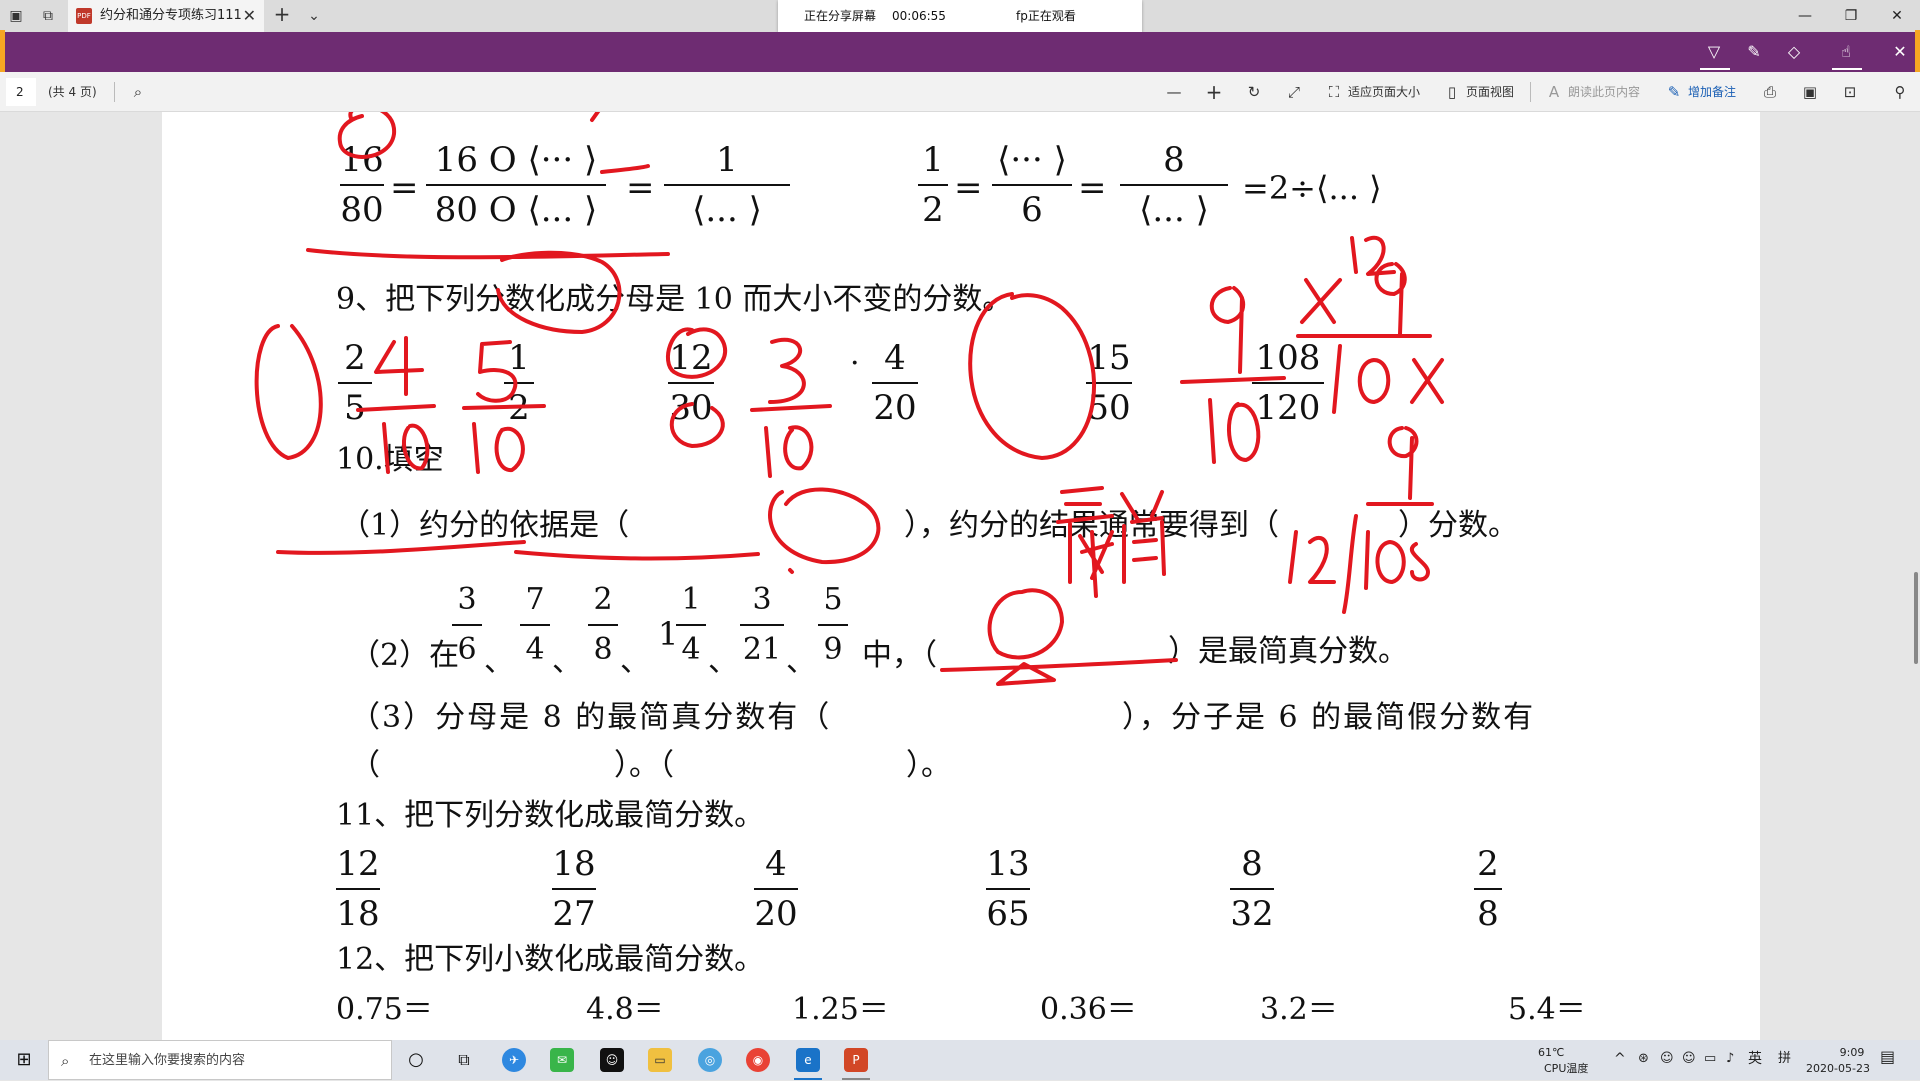  What do you see at coordinates (595, 117) in the screenshot?
I see `ink-stroke` at bounding box center [595, 117].